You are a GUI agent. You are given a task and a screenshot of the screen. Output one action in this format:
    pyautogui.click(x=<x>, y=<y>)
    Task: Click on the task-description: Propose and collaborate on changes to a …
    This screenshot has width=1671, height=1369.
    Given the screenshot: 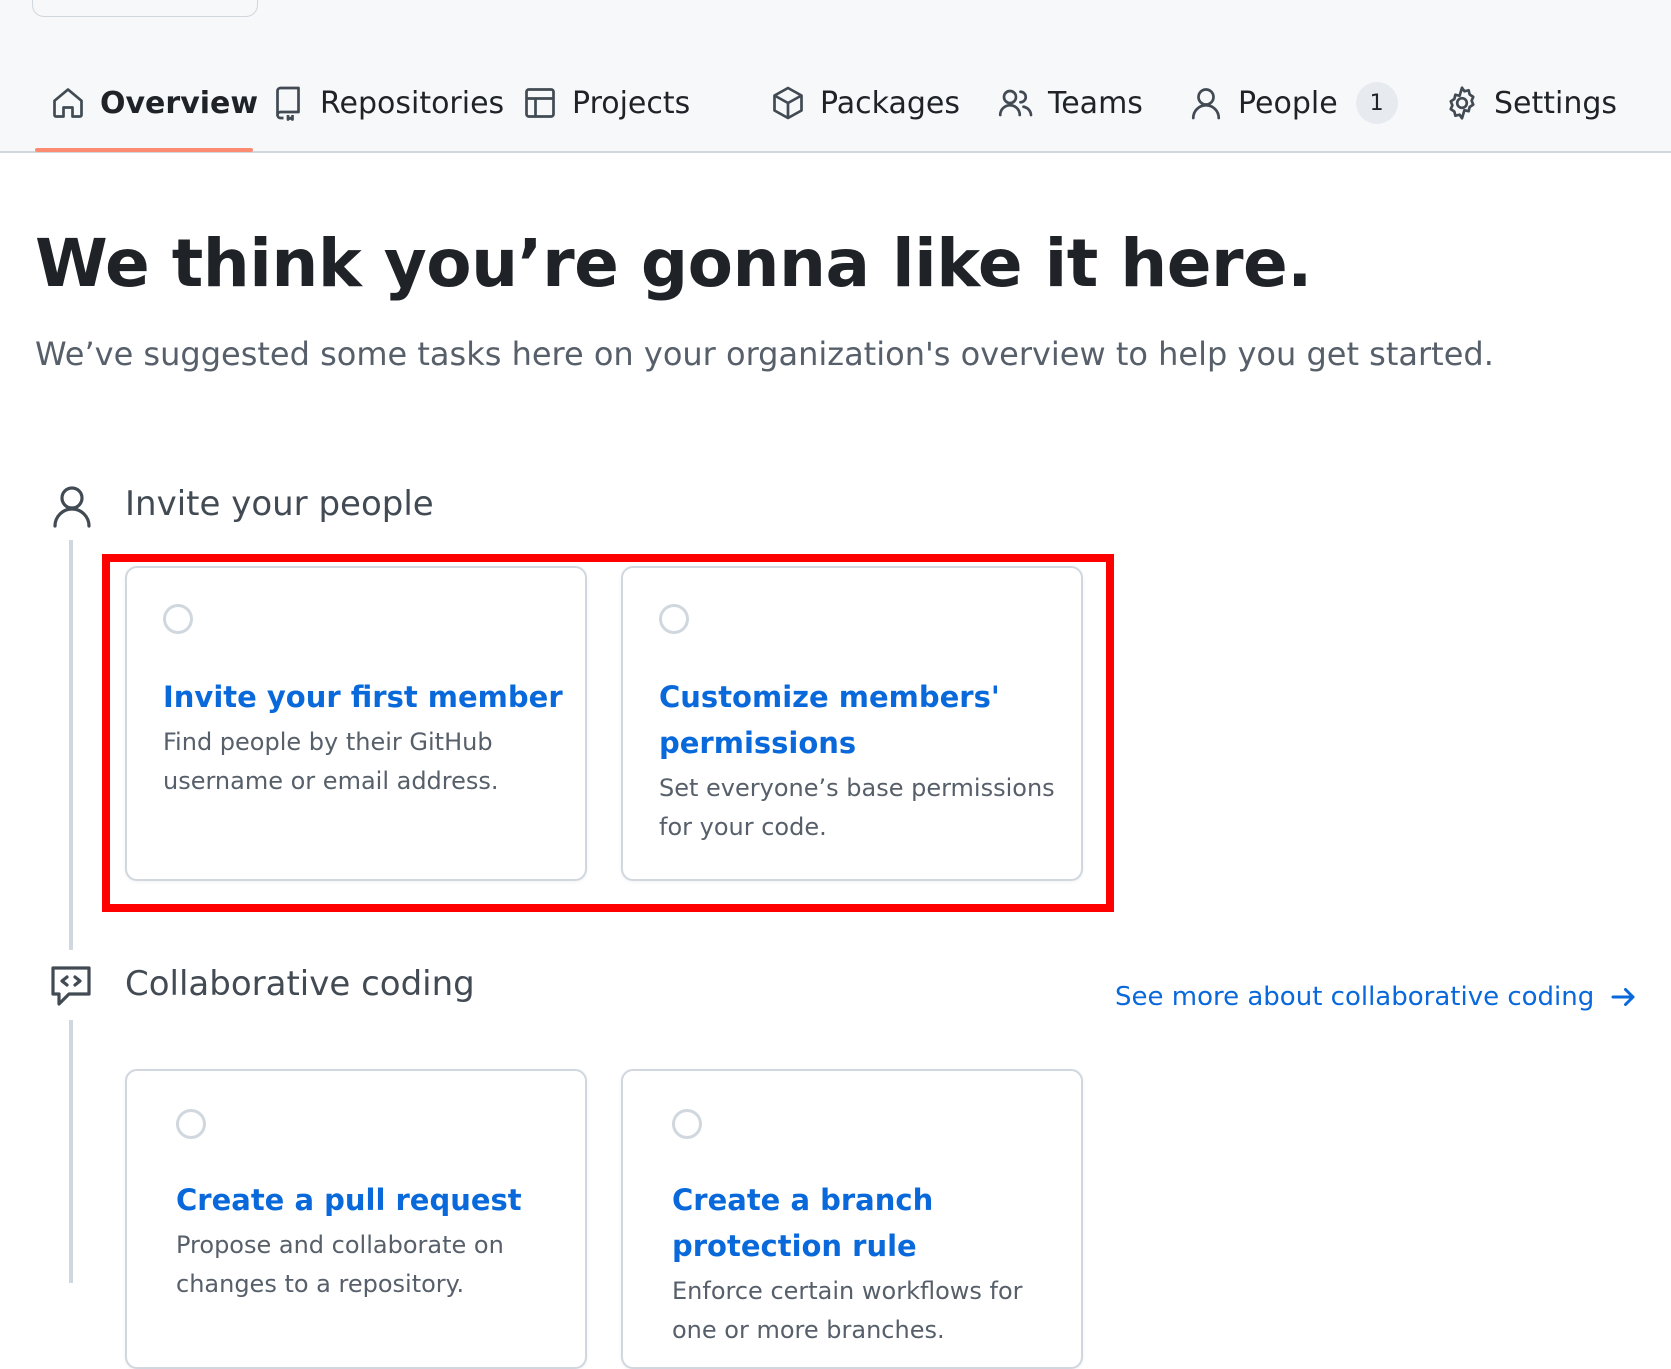 What is the action you would take?
    pyautogui.click(x=340, y=1264)
    